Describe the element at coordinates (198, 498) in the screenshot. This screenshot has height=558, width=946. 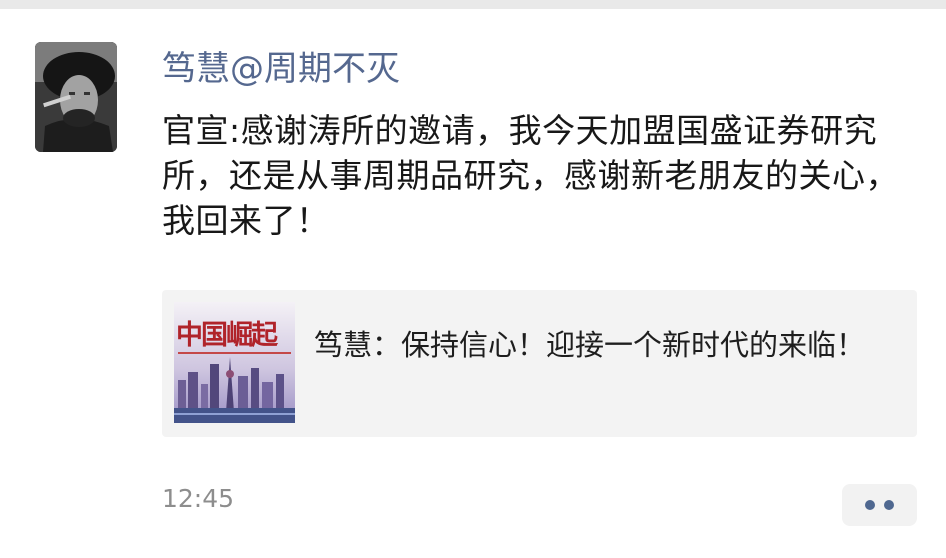
I see `post-time: 12:45` at that location.